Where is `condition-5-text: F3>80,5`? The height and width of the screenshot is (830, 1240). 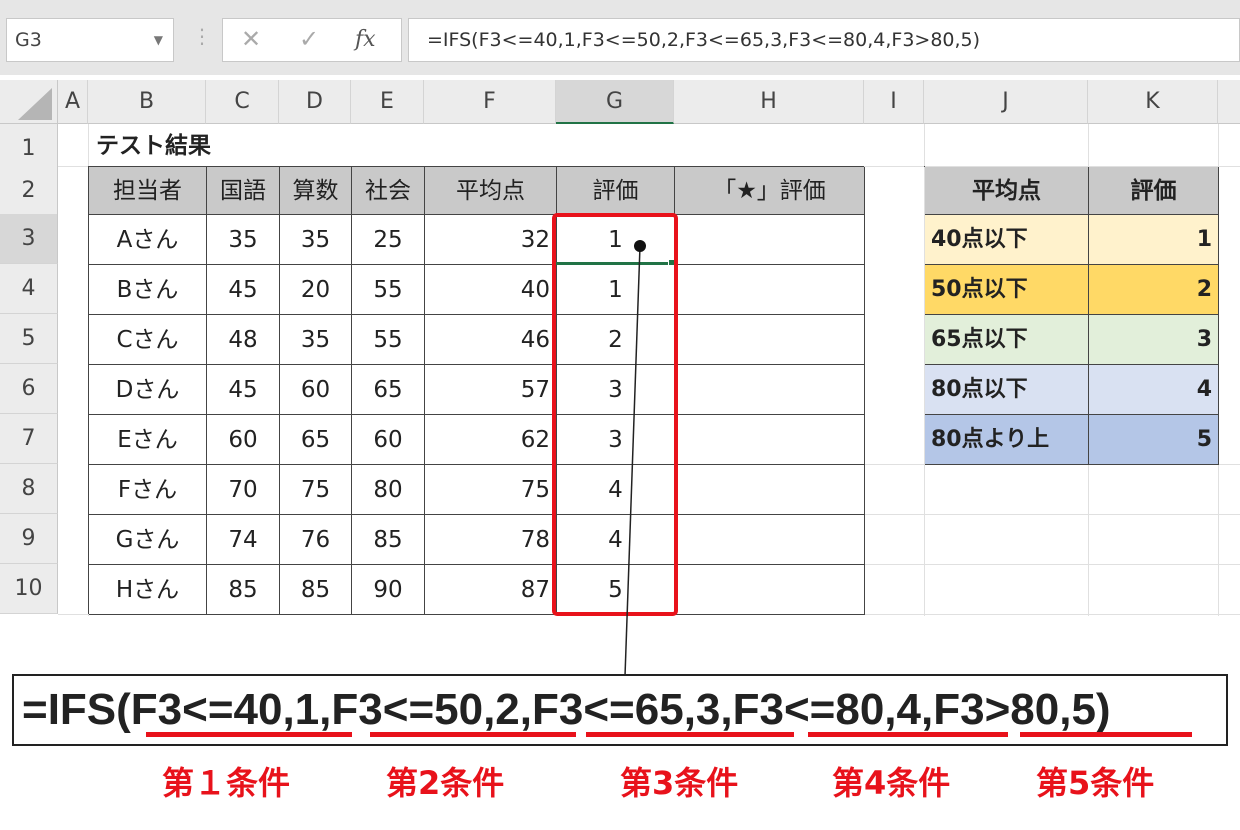
condition-5-text: F3>80,5 is located at coordinates (1014, 709).